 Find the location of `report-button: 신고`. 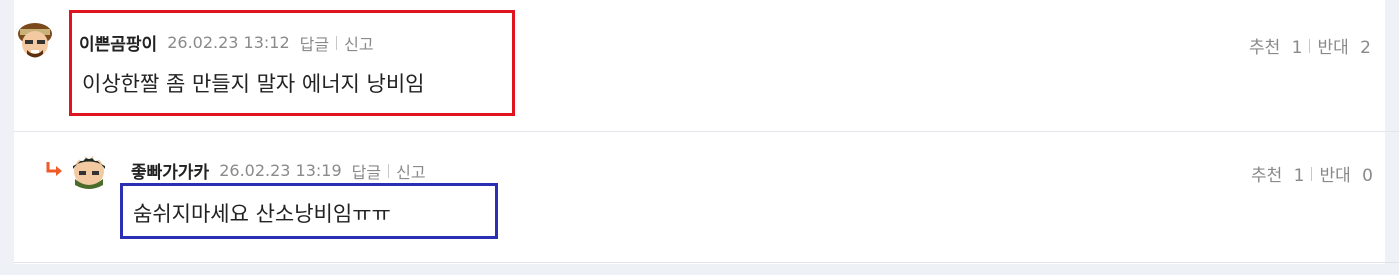

report-button: 신고 is located at coordinates (410, 171).